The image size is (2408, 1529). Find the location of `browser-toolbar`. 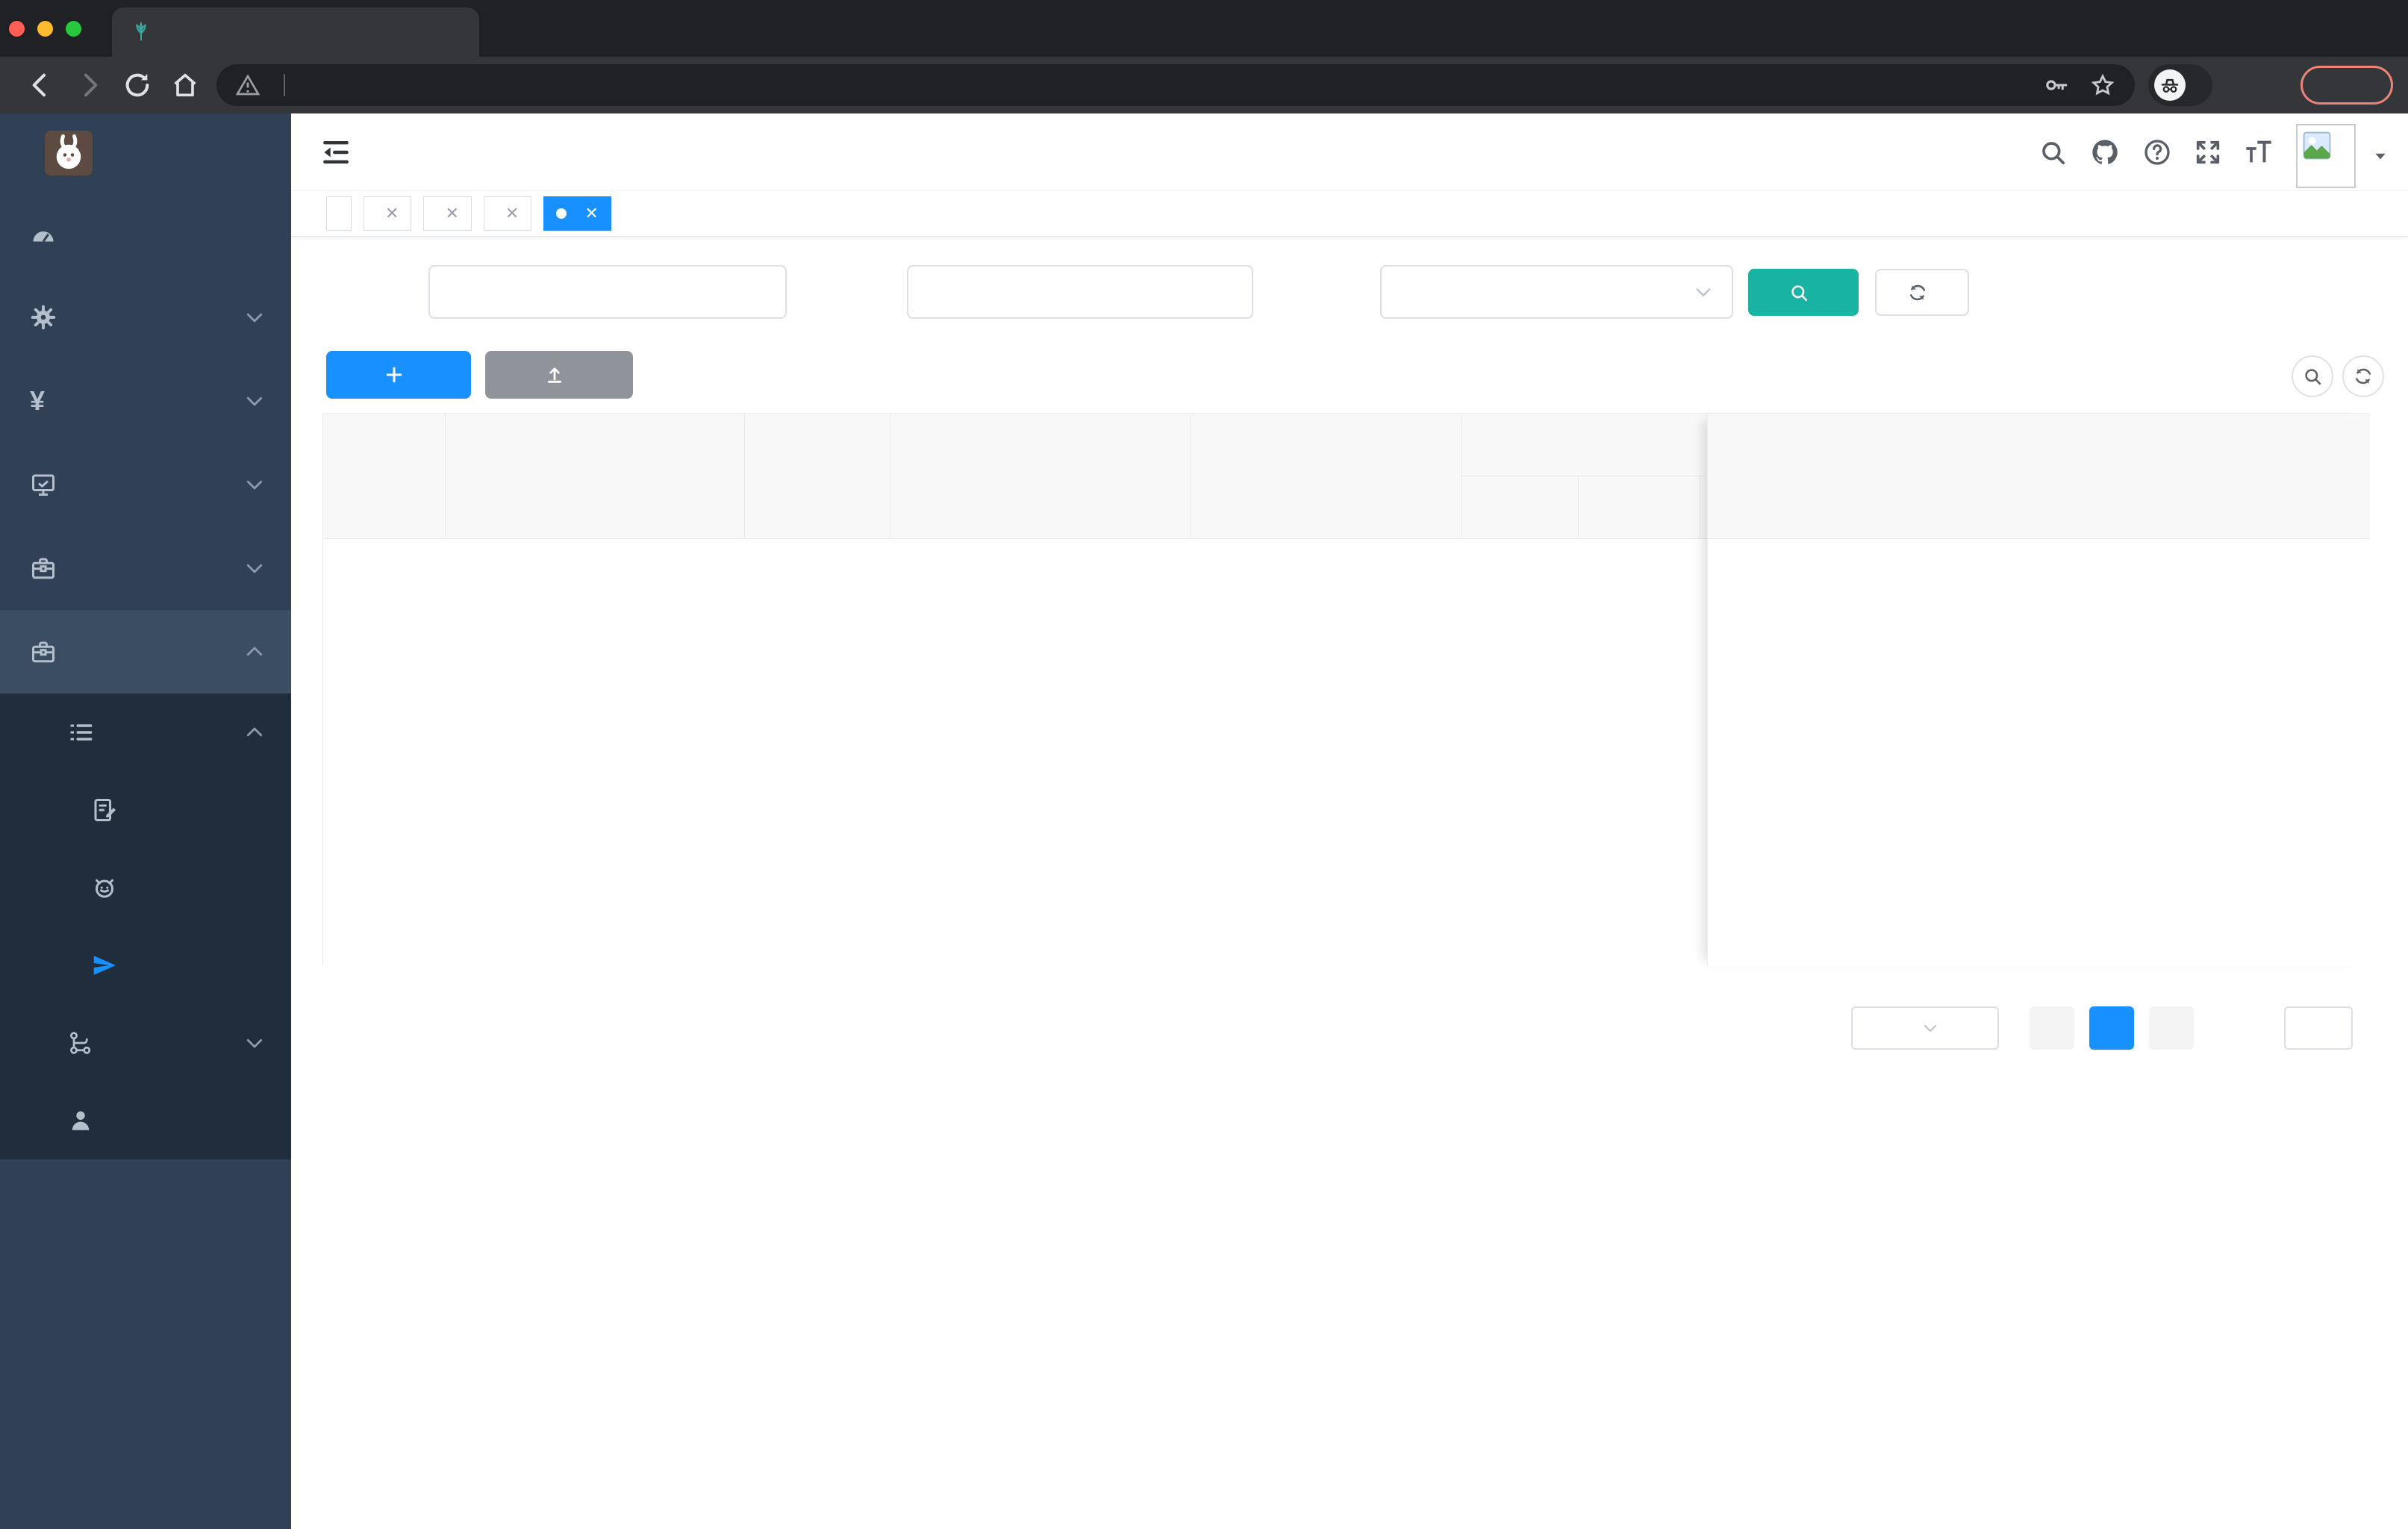

browser-toolbar is located at coordinates (1204, 85).